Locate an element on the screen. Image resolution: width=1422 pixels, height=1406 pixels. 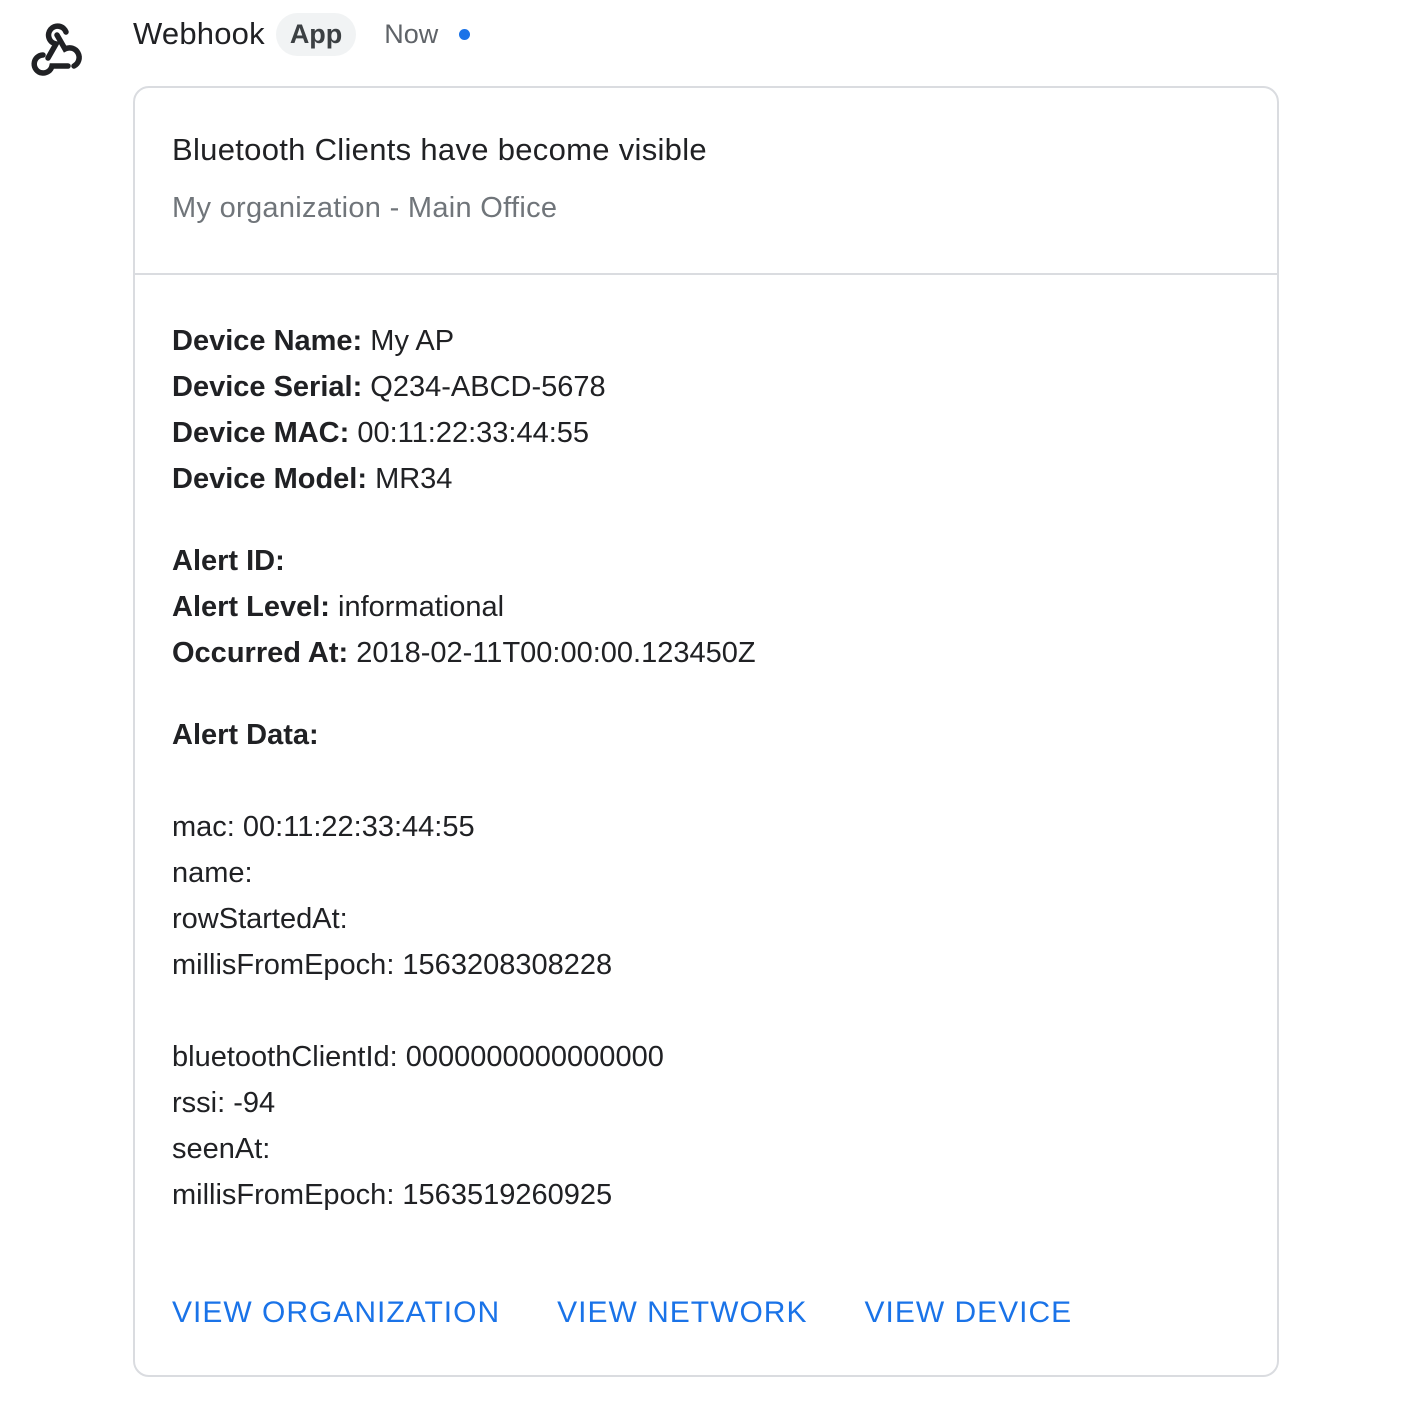
card-title: Bluetooth Clients have become visible is located at coordinates (439, 149).